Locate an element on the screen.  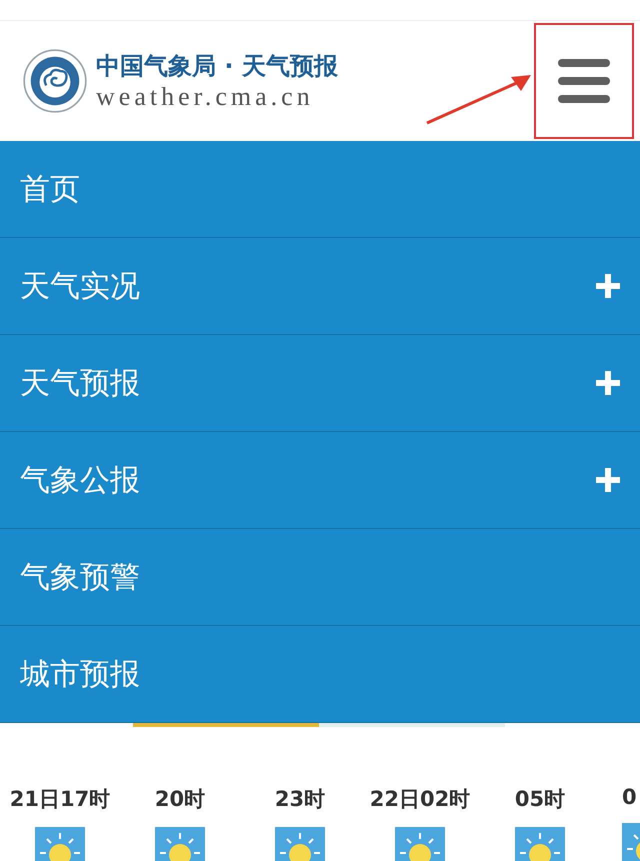
menu-icon is located at coordinates (584, 81).